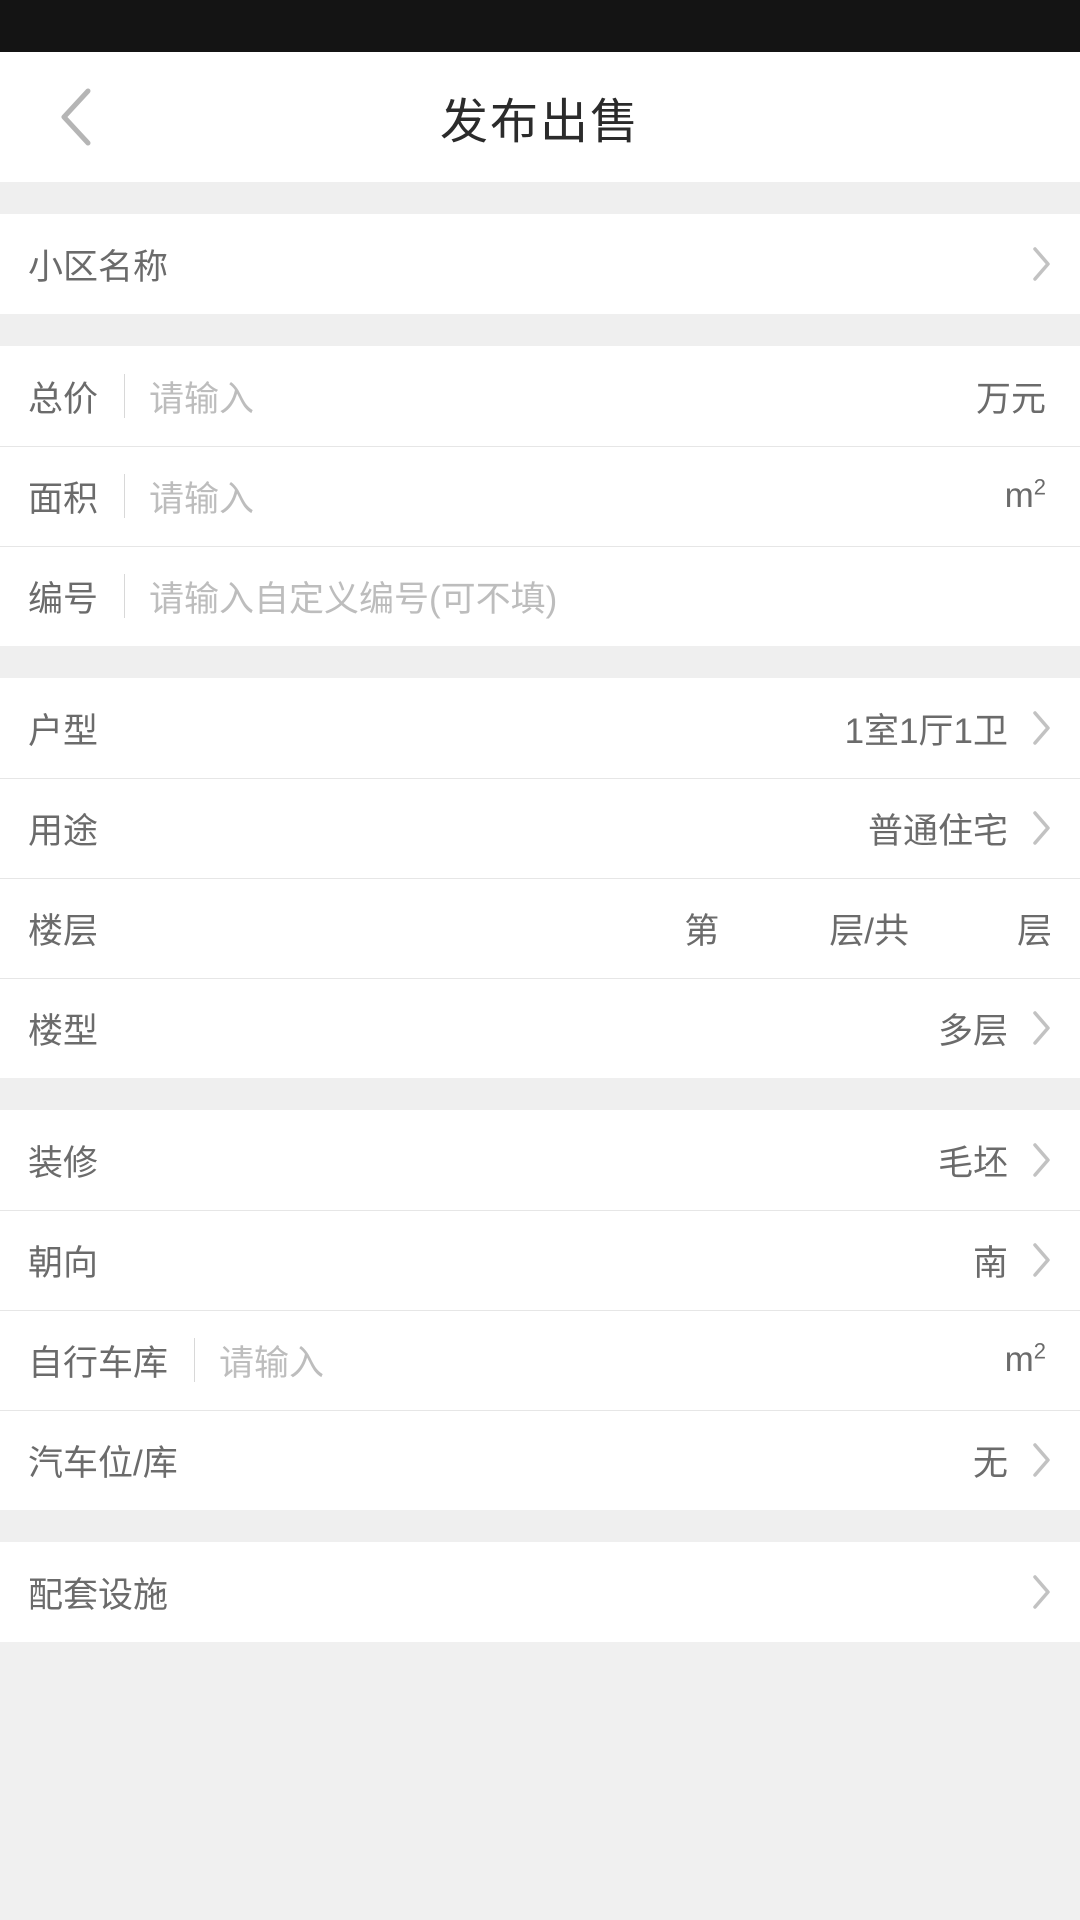 The width and height of the screenshot is (1080, 1920). Describe the element at coordinates (774, 928) in the screenshot. I see `floor-number-input` at that location.